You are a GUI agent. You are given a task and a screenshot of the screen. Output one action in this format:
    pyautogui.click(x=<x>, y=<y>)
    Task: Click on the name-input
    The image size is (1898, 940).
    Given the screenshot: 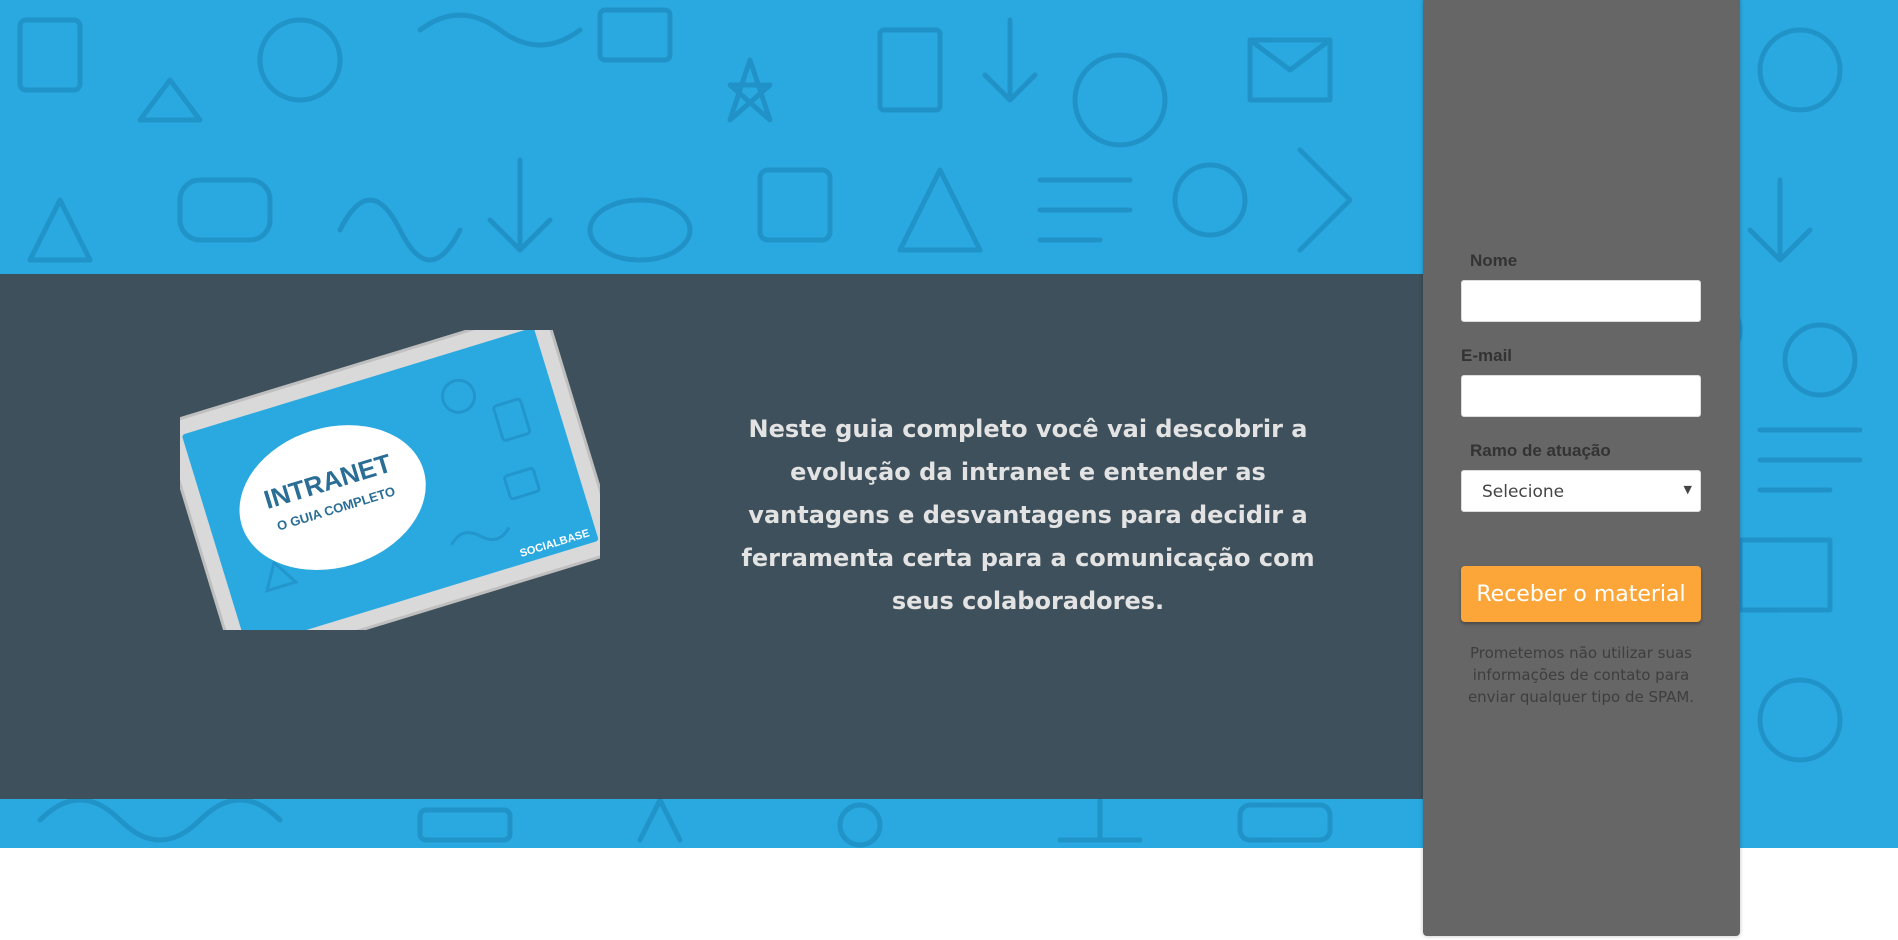 What is the action you would take?
    pyautogui.click(x=1581, y=301)
    